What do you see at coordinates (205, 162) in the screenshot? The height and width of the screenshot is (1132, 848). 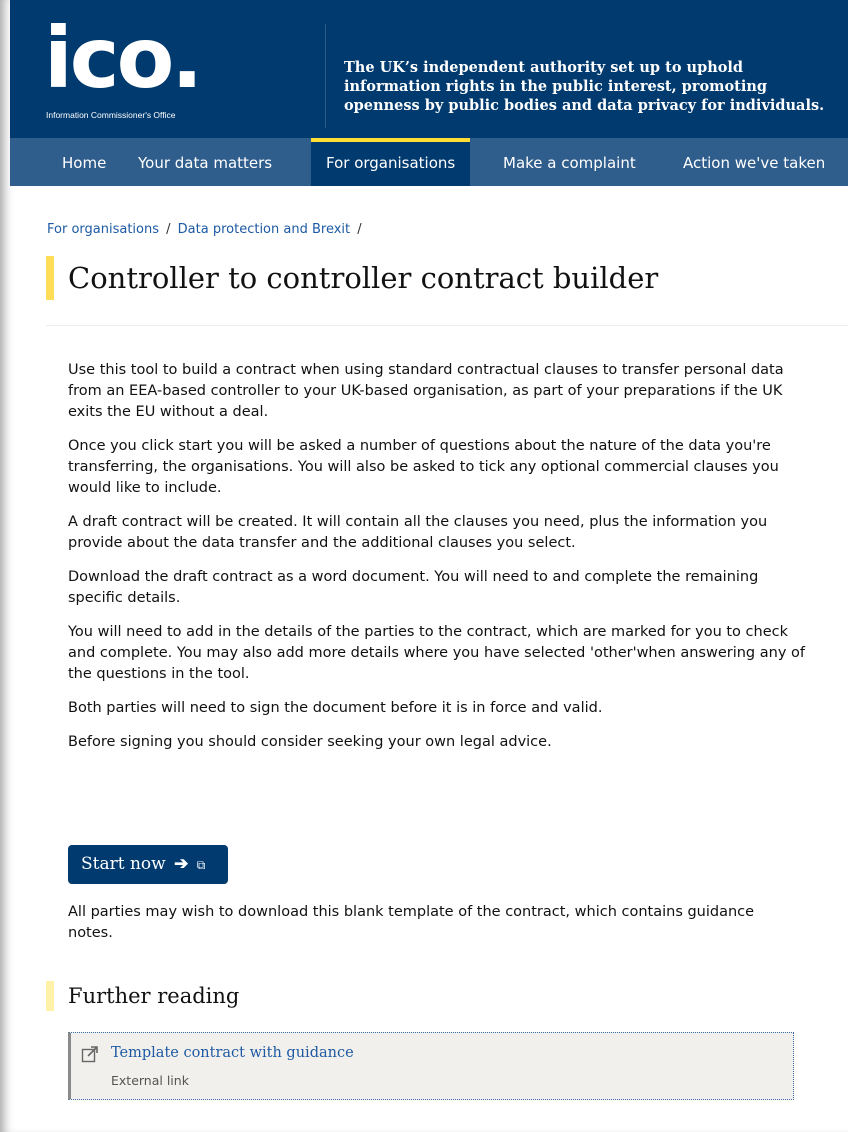 I see `nav-your-data-matters: Your data matters` at bounding box center [205, 162].